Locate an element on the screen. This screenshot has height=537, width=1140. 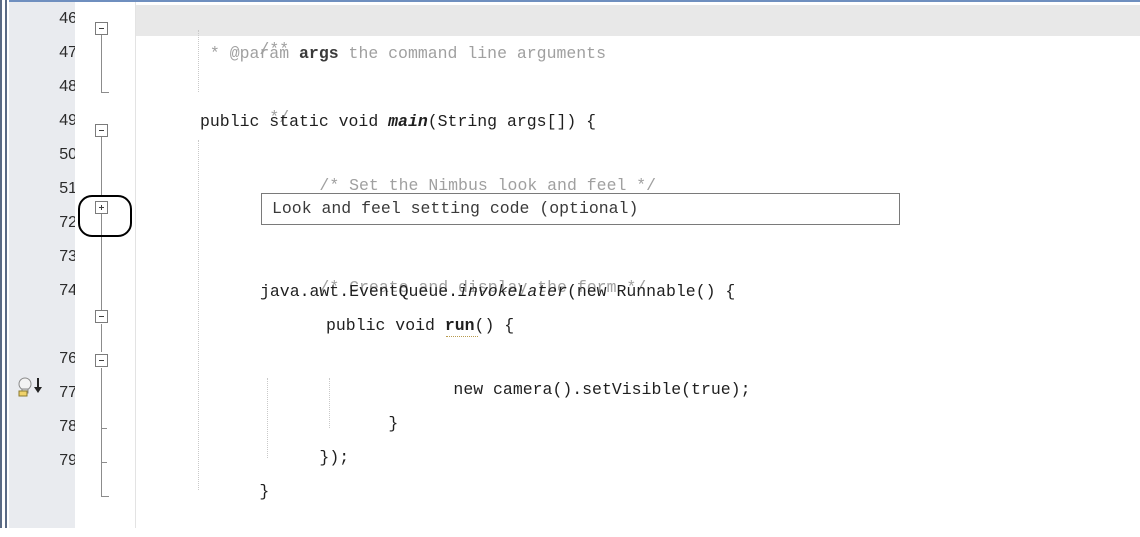
line-number: 46 is located at coordinates (68, 18).